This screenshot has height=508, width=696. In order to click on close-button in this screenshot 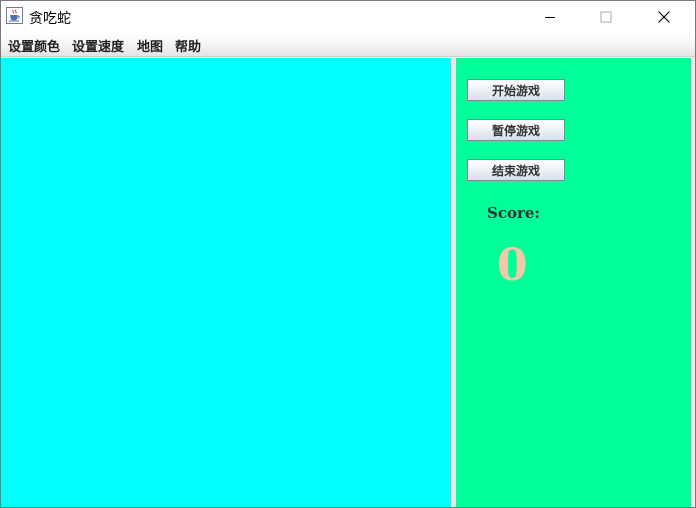, I will do `click(664, 16)`.